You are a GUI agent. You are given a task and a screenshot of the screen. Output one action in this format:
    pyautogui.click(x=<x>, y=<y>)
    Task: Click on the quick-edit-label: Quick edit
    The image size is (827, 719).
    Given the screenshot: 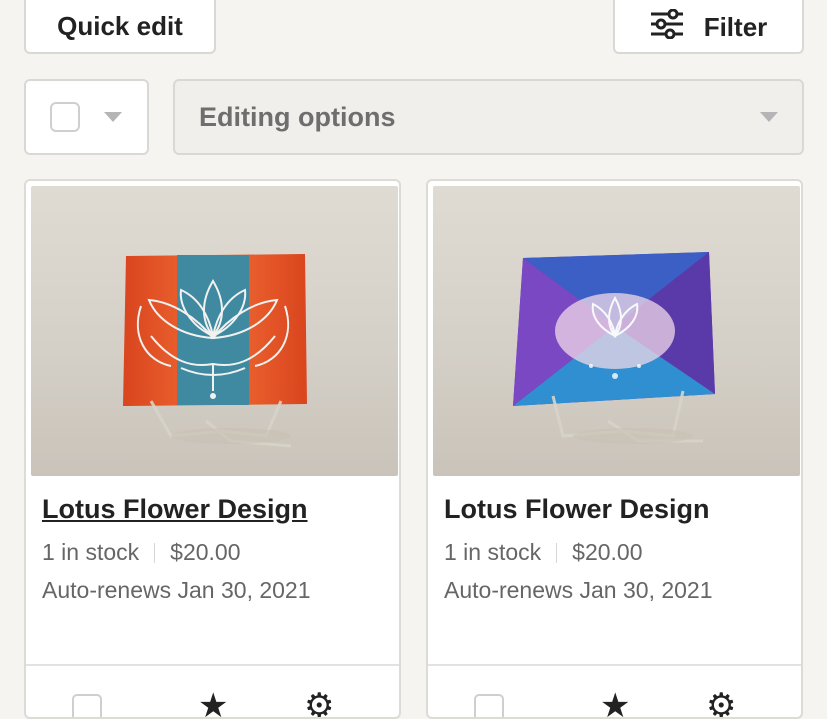 What is the action you would take?
    pyautogui.click(x=120, y=25)
    